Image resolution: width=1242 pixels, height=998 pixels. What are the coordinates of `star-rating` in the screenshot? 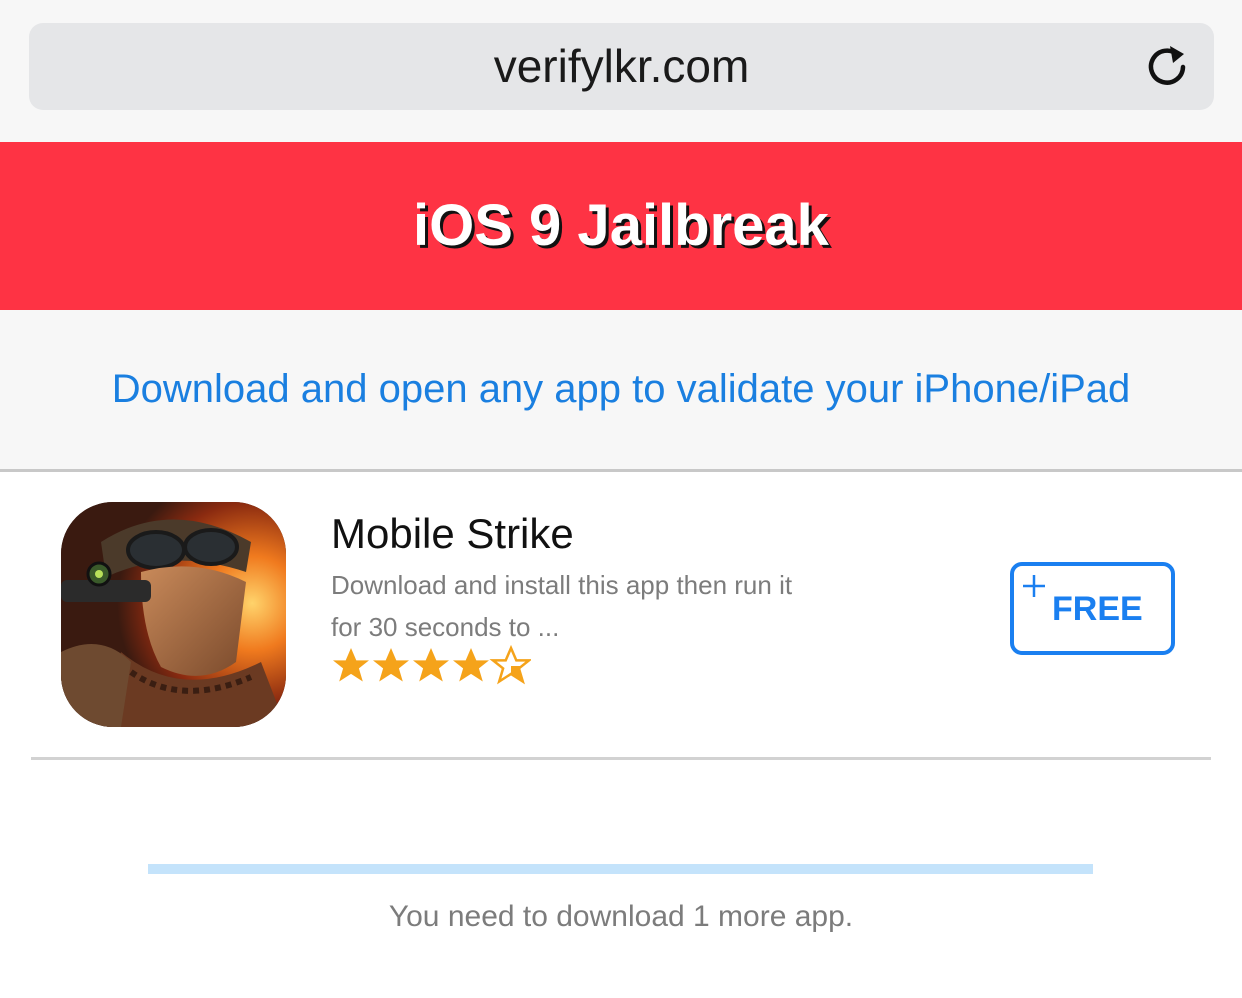 It's located at (432, 664).